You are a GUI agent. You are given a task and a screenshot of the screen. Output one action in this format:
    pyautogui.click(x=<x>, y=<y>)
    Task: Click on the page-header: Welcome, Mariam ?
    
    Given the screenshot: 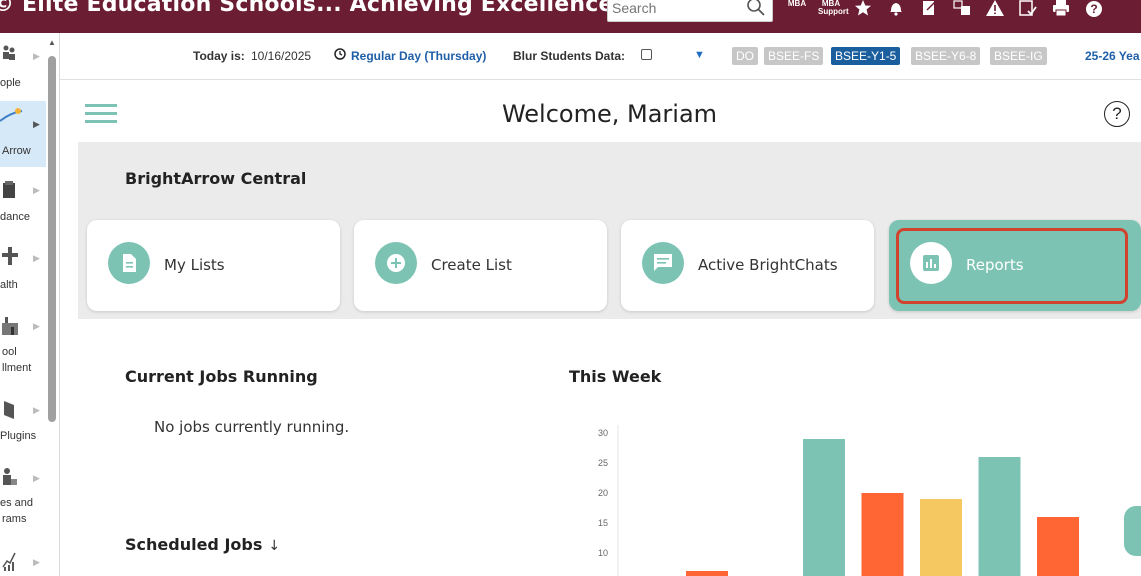 What is the action you would take?
    pyautogui.click(x=609, y=111)
    